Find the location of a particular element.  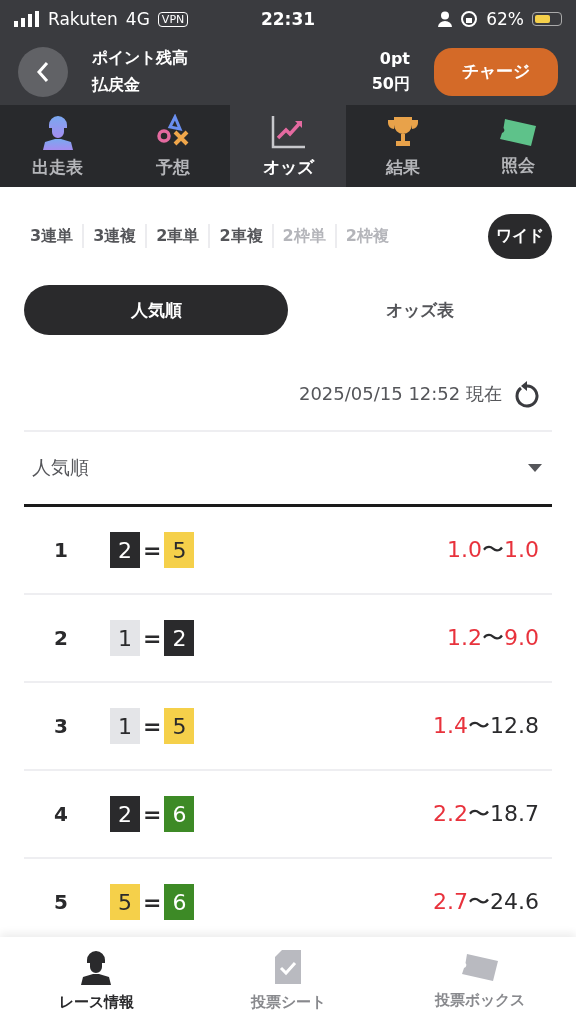

carrier-name: Rakuten is located at coordinates (83, 19).